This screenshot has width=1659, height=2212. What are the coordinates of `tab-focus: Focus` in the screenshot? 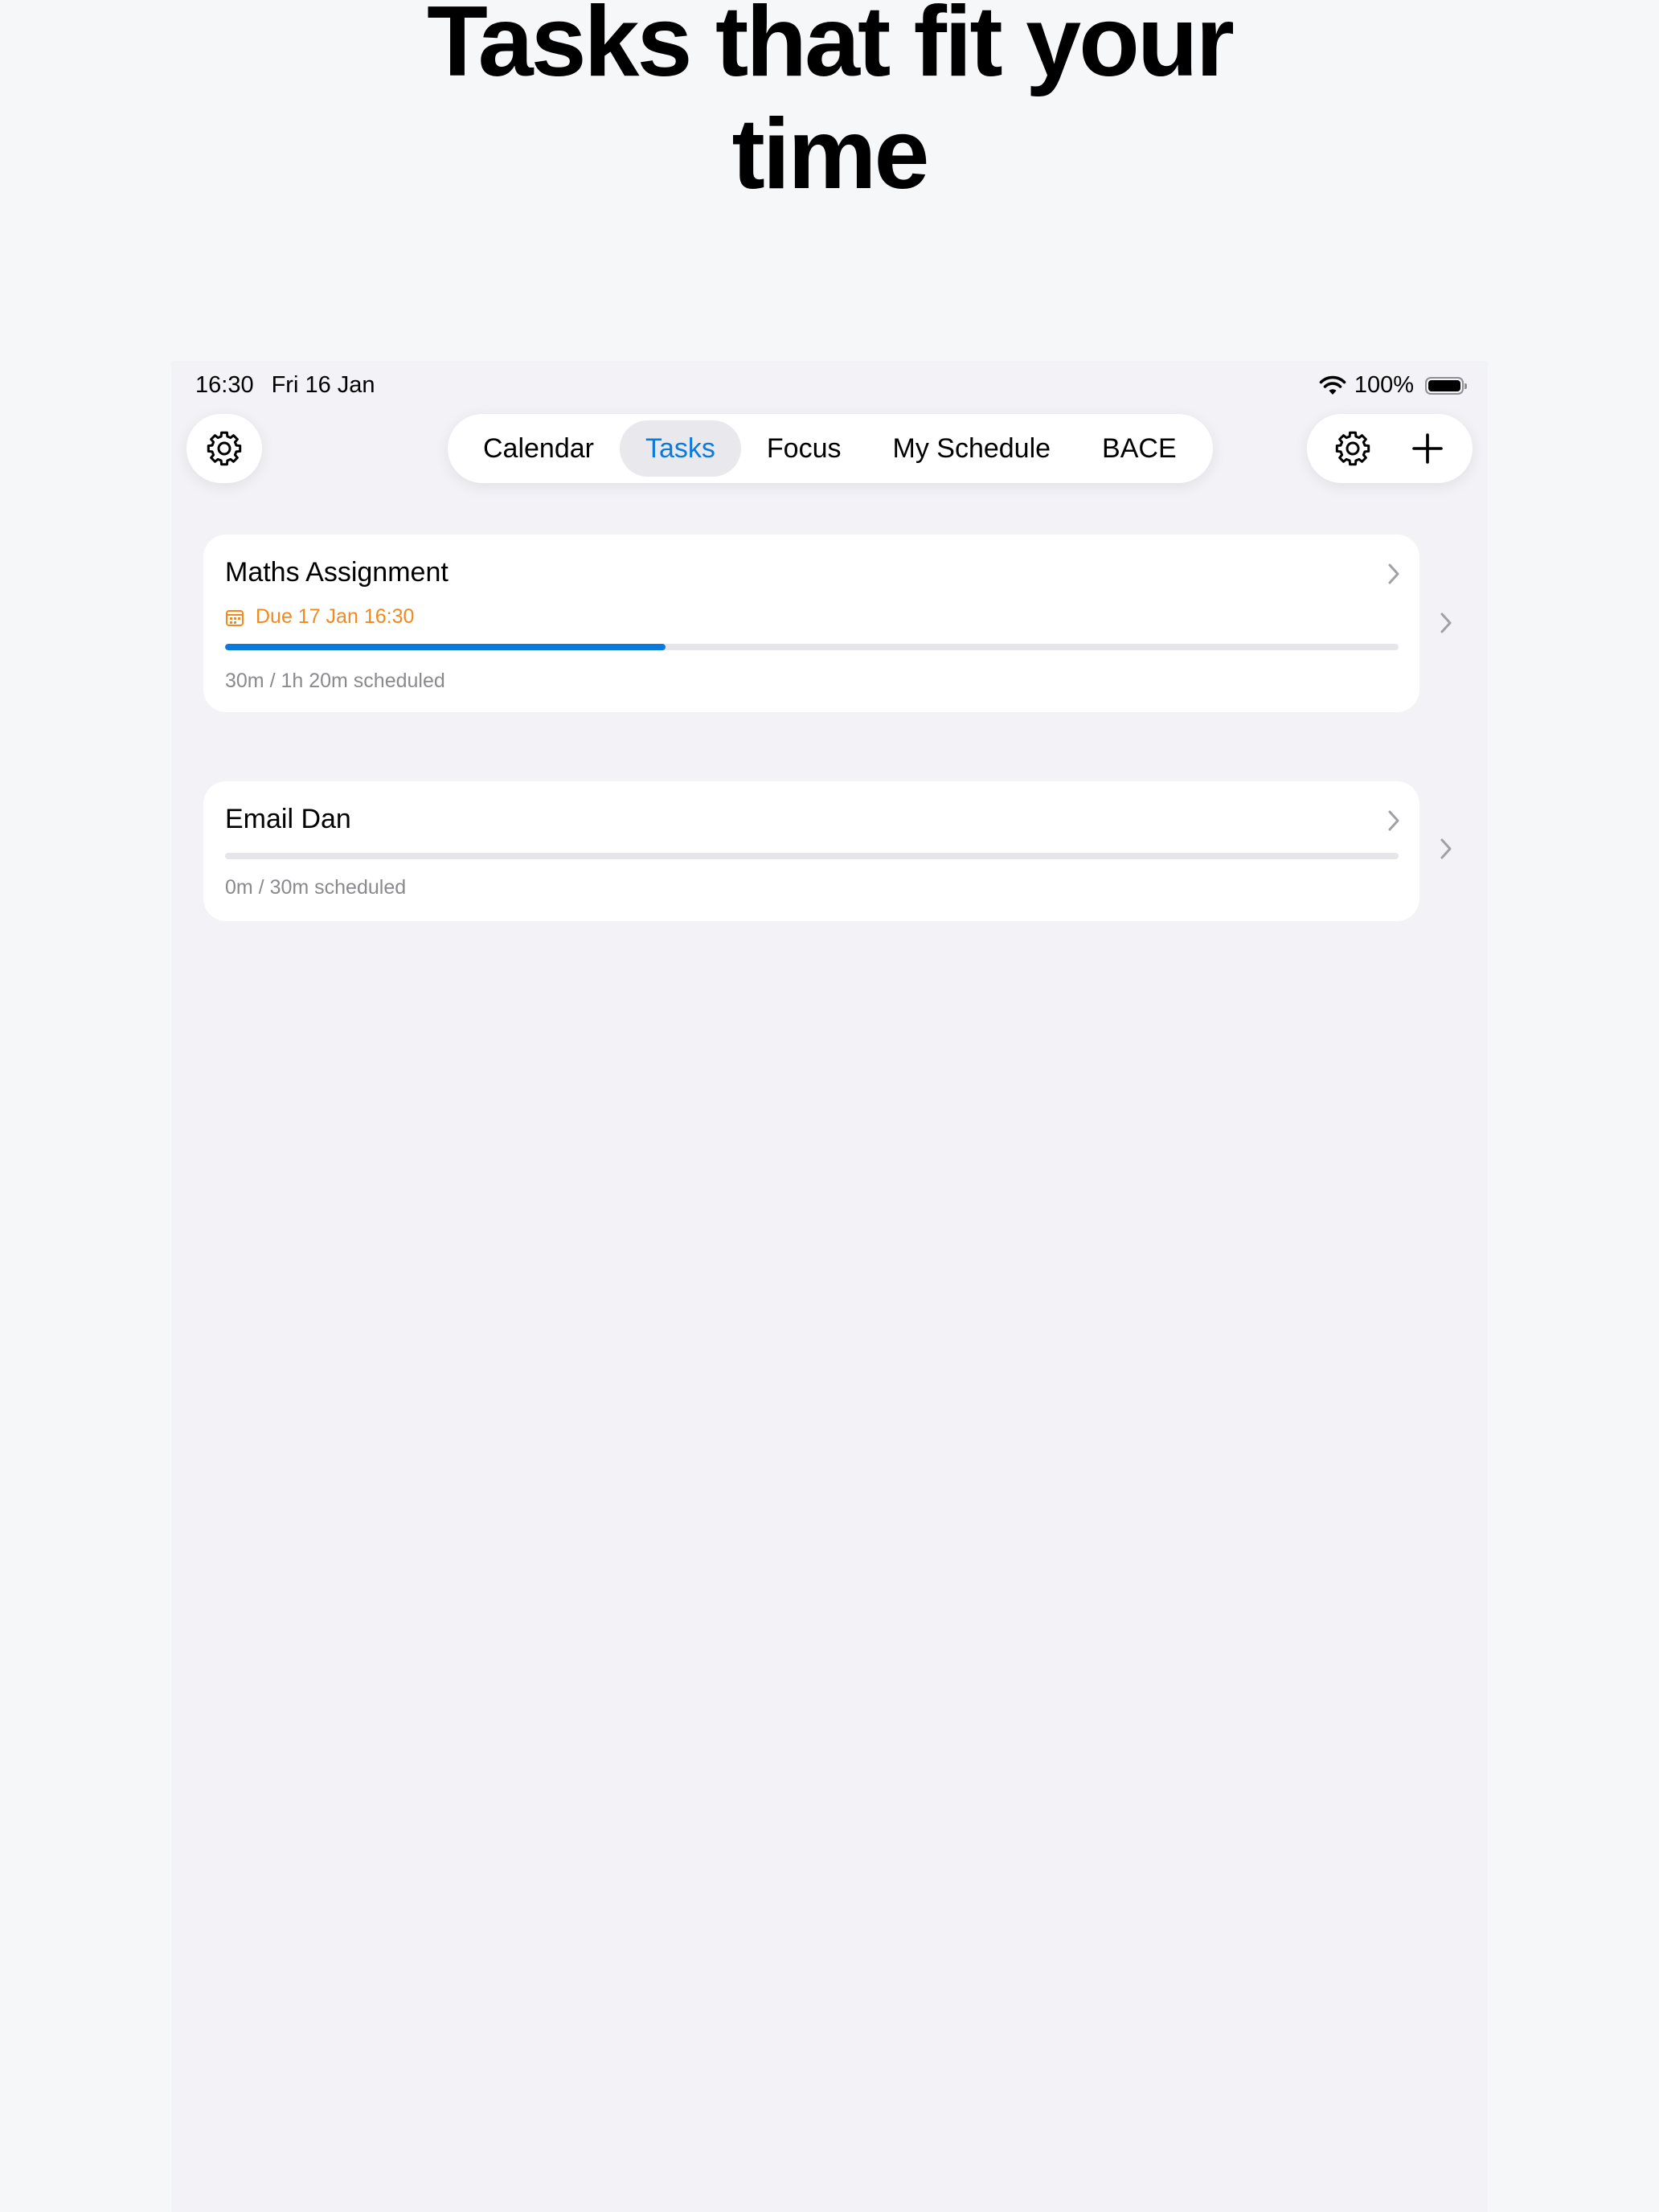 It's located at (804, 448).